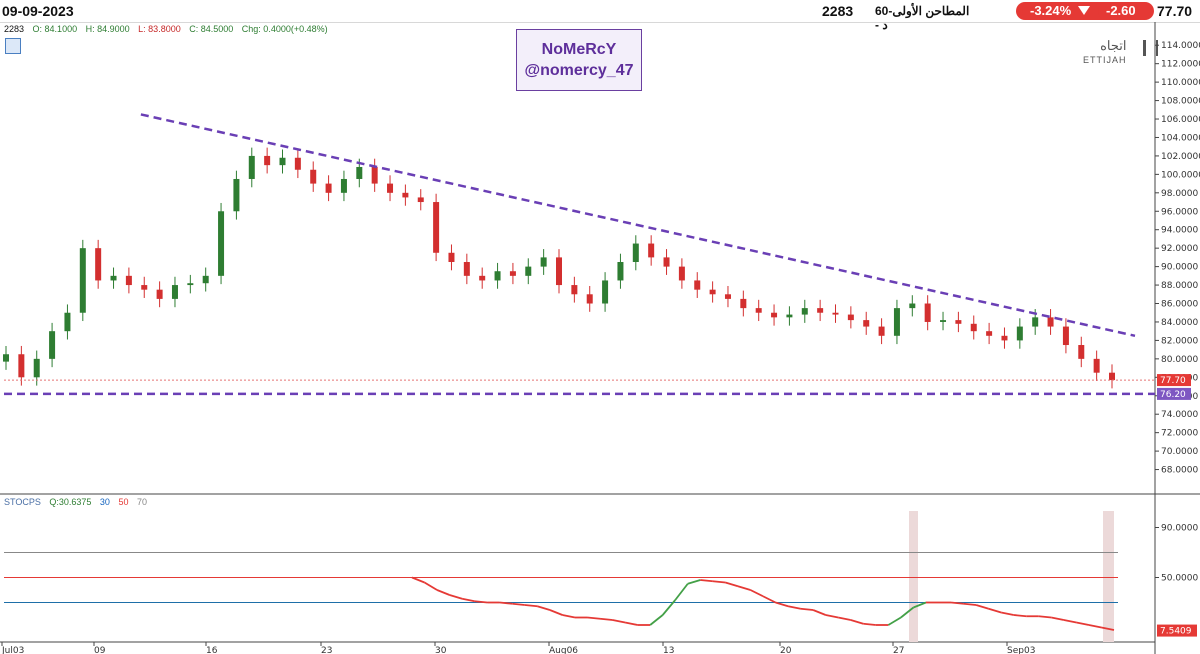 The height and width of the screenshot is (654, 1200). What do you see at coordinates (1179, 434) in the screenshot?
I see `y-tick-label: 72.0000` at bounding box center [1179, 434].